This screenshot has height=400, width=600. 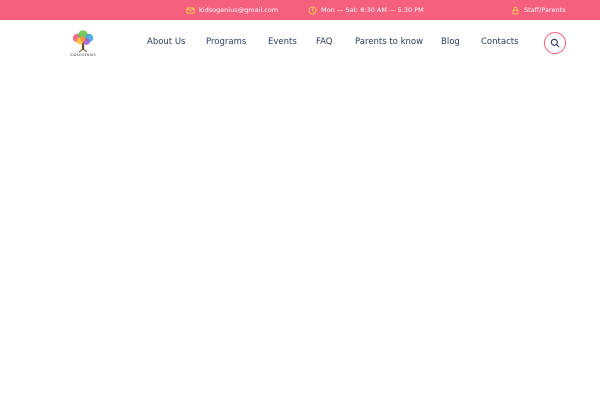 I want to click on search-icon, so click(x=555, y=43).